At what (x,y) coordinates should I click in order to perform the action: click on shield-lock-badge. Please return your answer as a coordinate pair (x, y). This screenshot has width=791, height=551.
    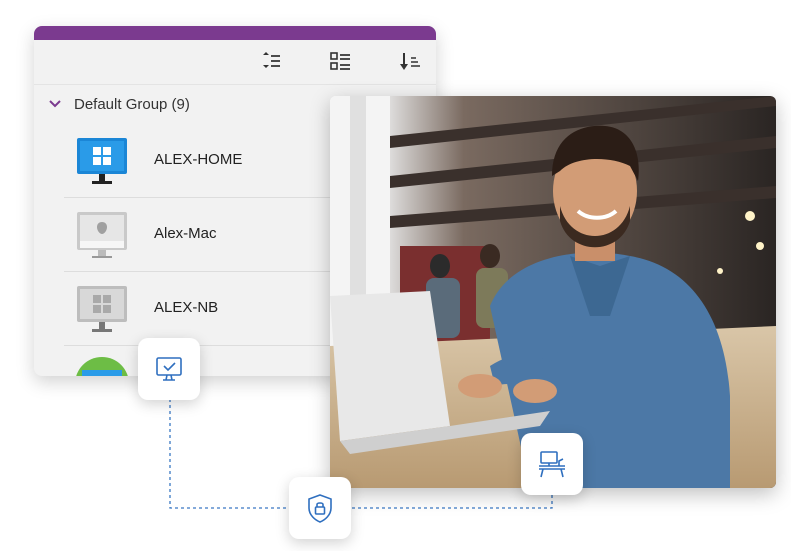
    Looking at the image, I should click on (320, 508).